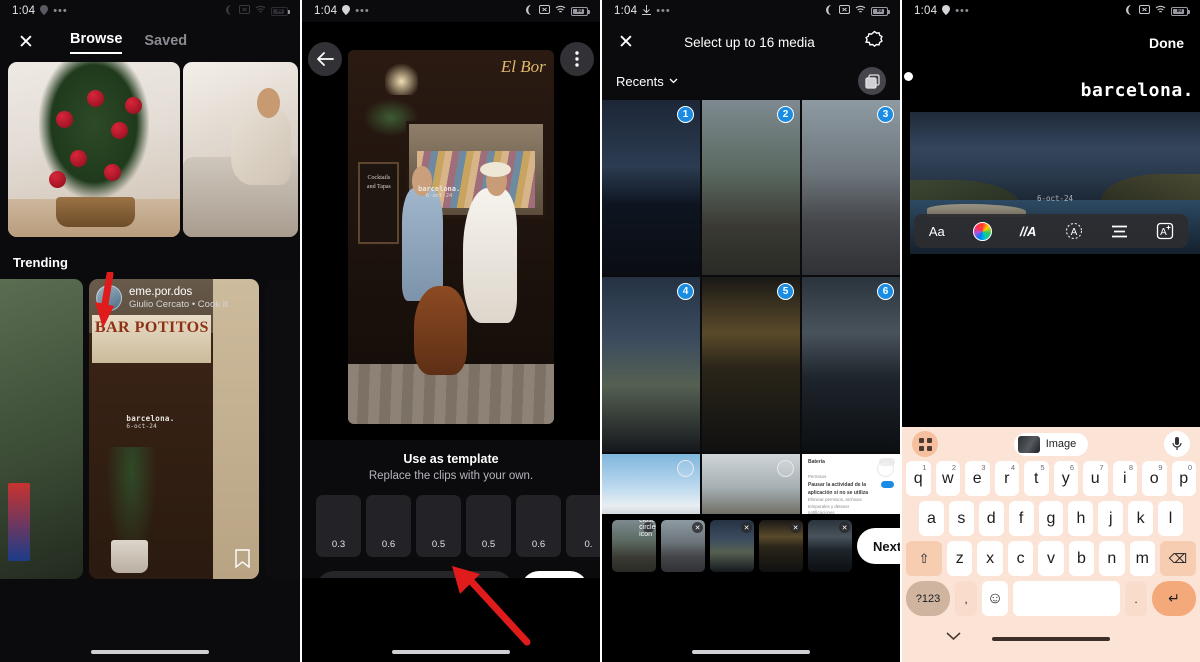 This screenshot has width=1200, height=662. I want to click on battery-icon: 80, so click(280, 11).